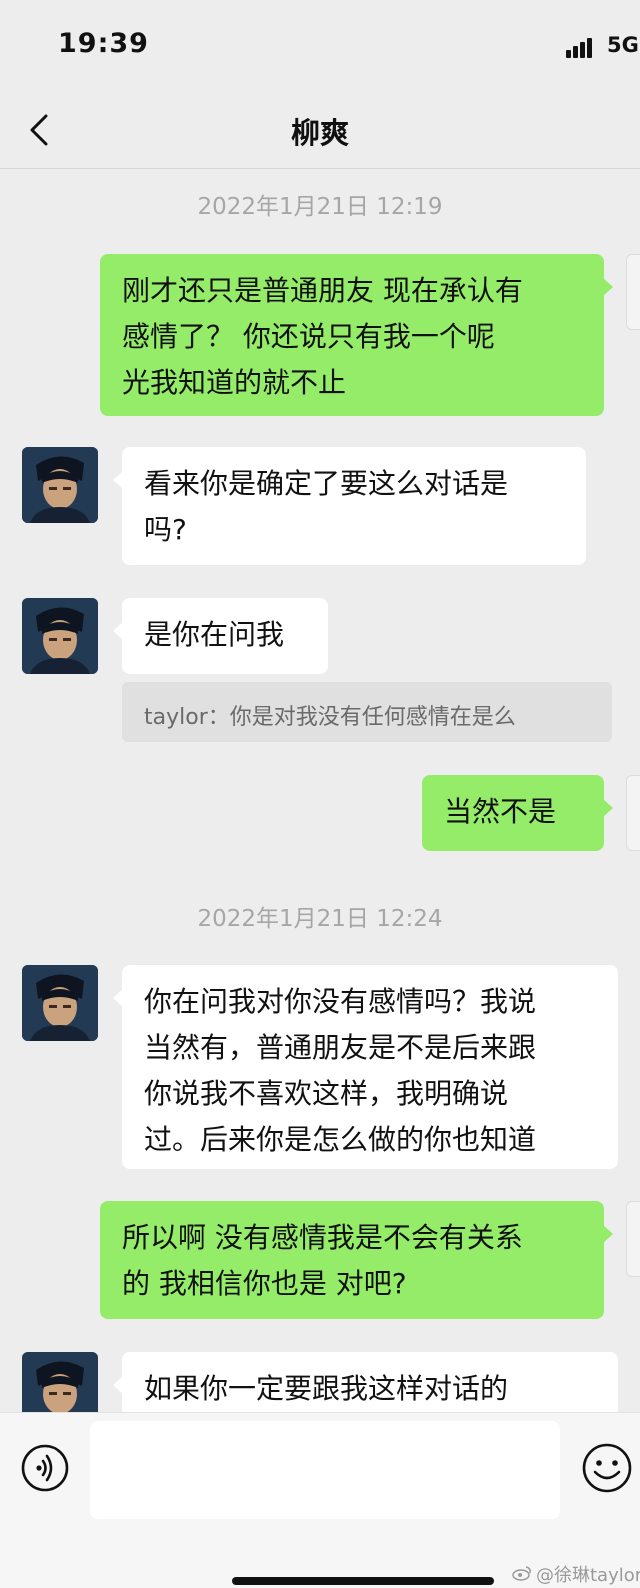  What do you see at coordinates (103, 43) in the screenshot?
I see `status-time: 19:39` at bounding box center [103, 43].